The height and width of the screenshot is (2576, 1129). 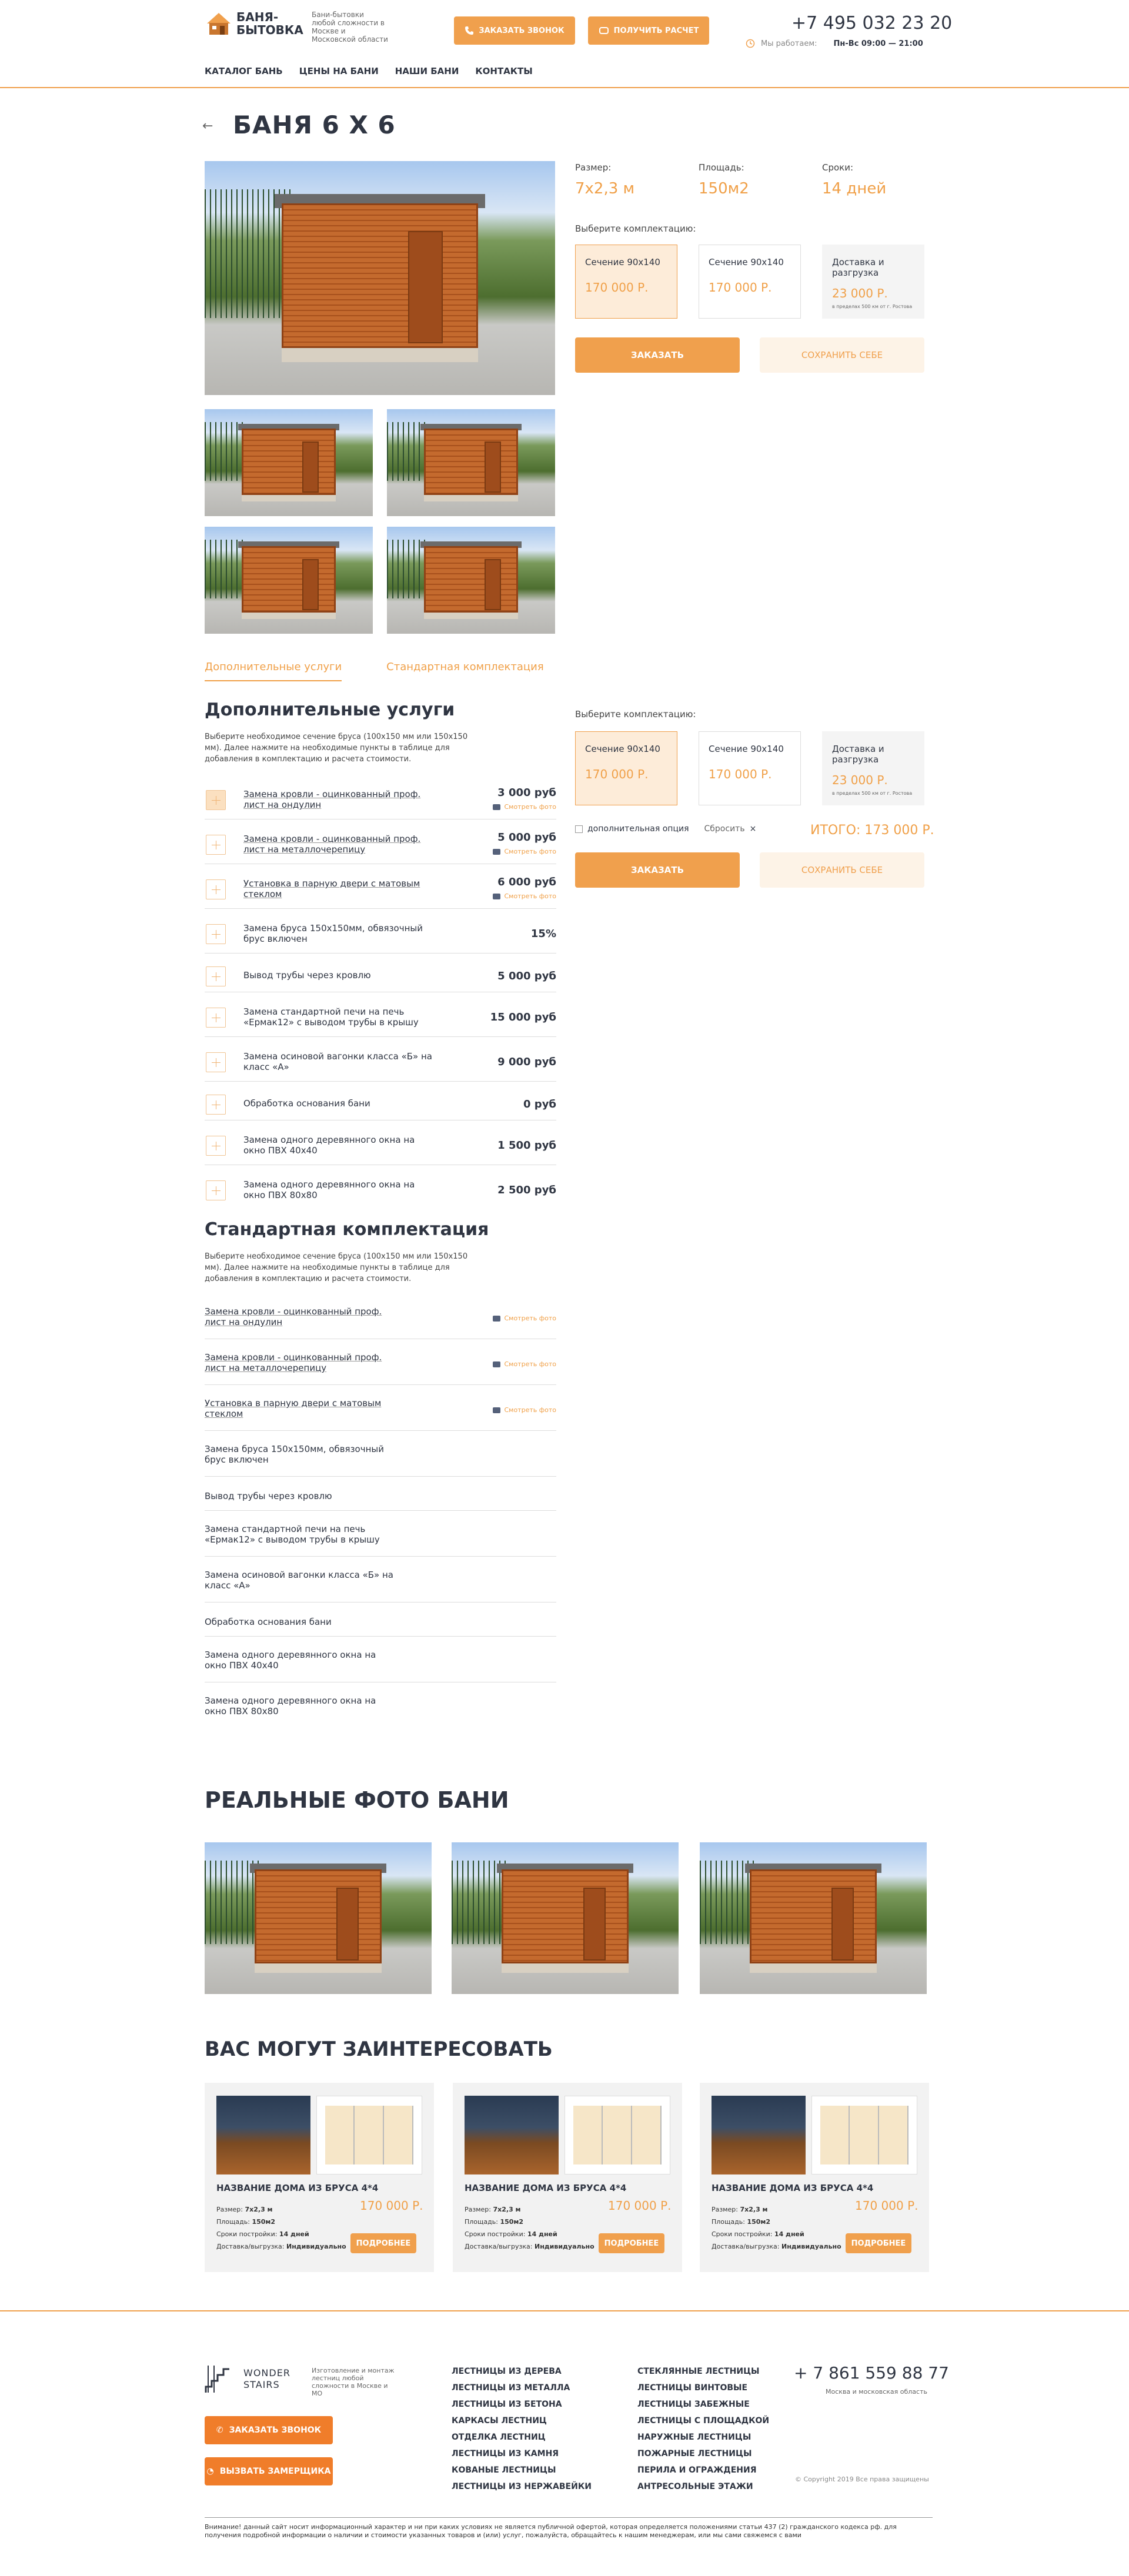 I want to click on measurer-icon: ◔, so click(x=210, y=2471).